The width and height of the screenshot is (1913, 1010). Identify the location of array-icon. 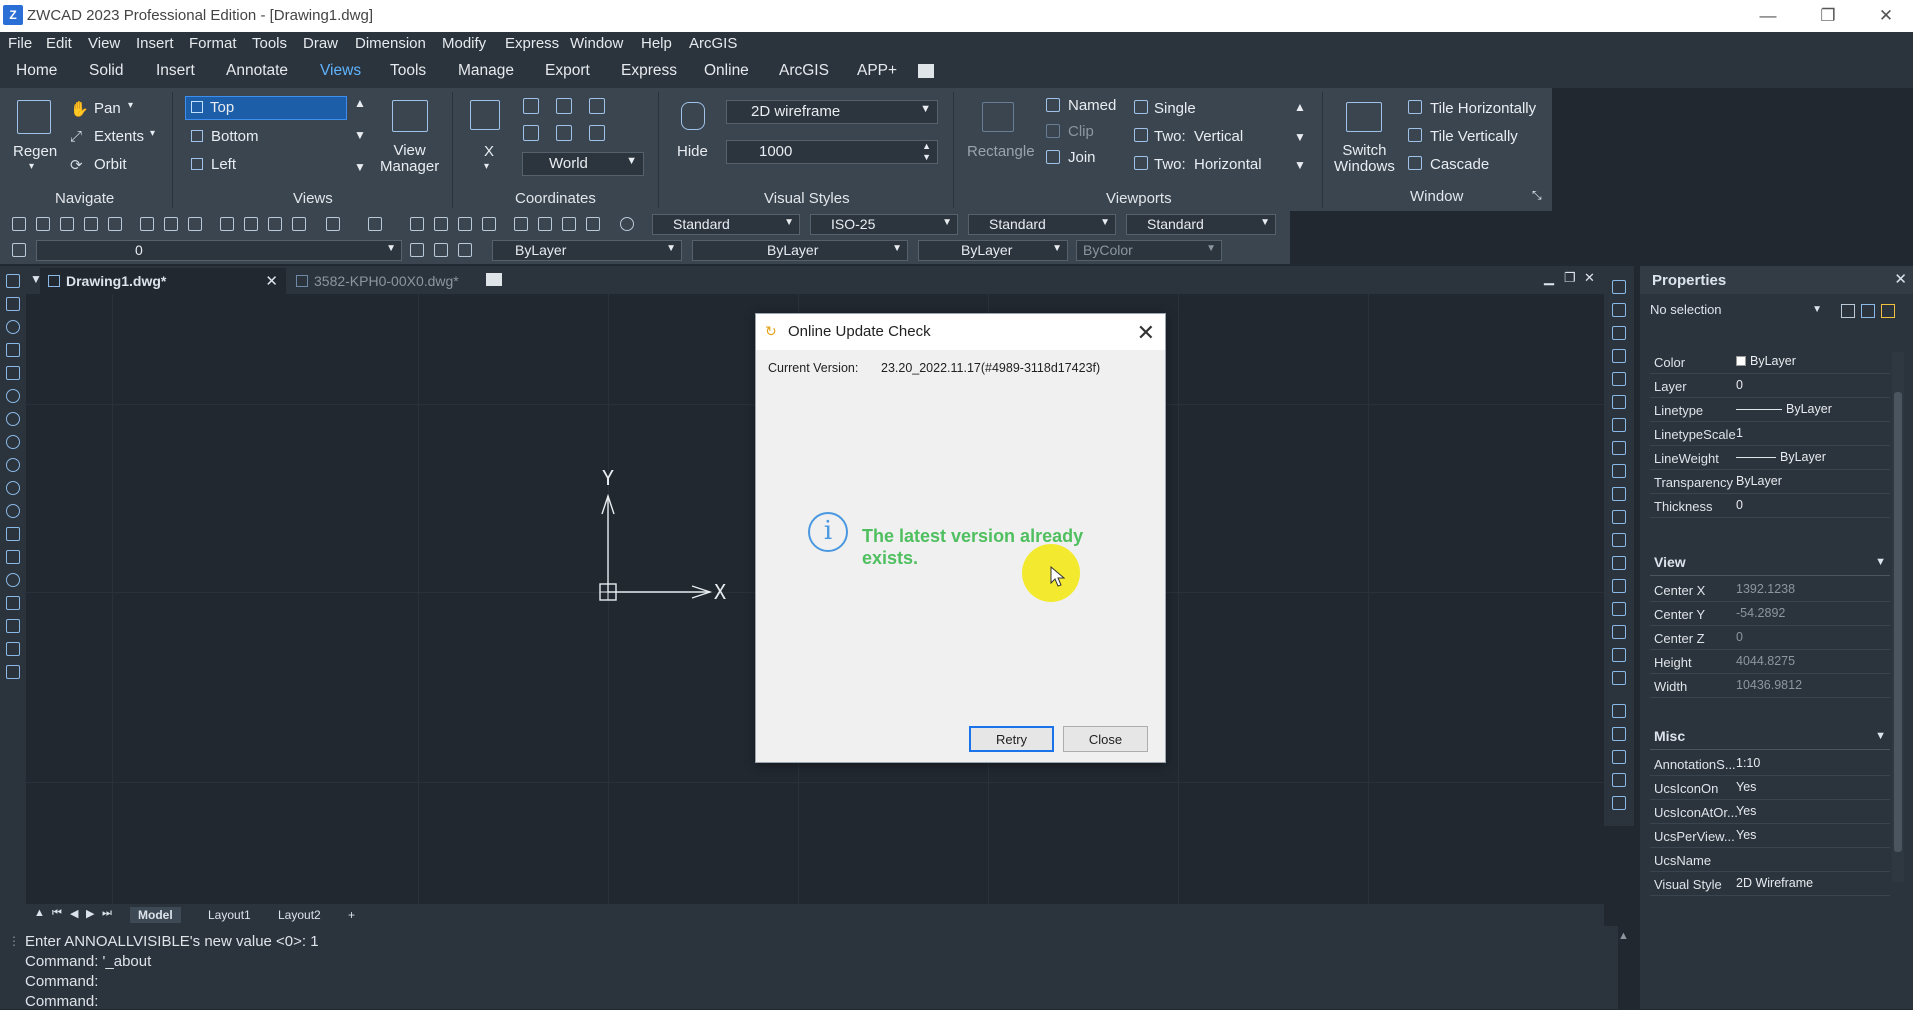
(1619, 379).